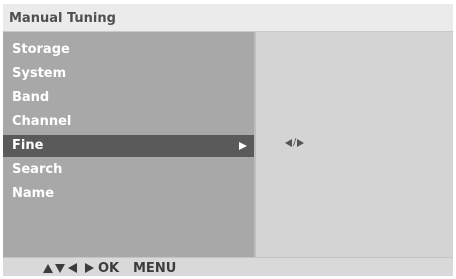 The height and width of the screenshot is (279, 456). What do you see at coordinates (128, 194) in the screenshot?
I see `menu-item-name: Name` at bounding box center [128, 194].